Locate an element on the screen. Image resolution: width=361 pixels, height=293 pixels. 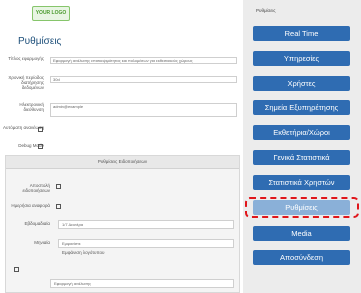
bottom-input: Εφαρμογή ανάλυσης is located at coordinates (142, 283).